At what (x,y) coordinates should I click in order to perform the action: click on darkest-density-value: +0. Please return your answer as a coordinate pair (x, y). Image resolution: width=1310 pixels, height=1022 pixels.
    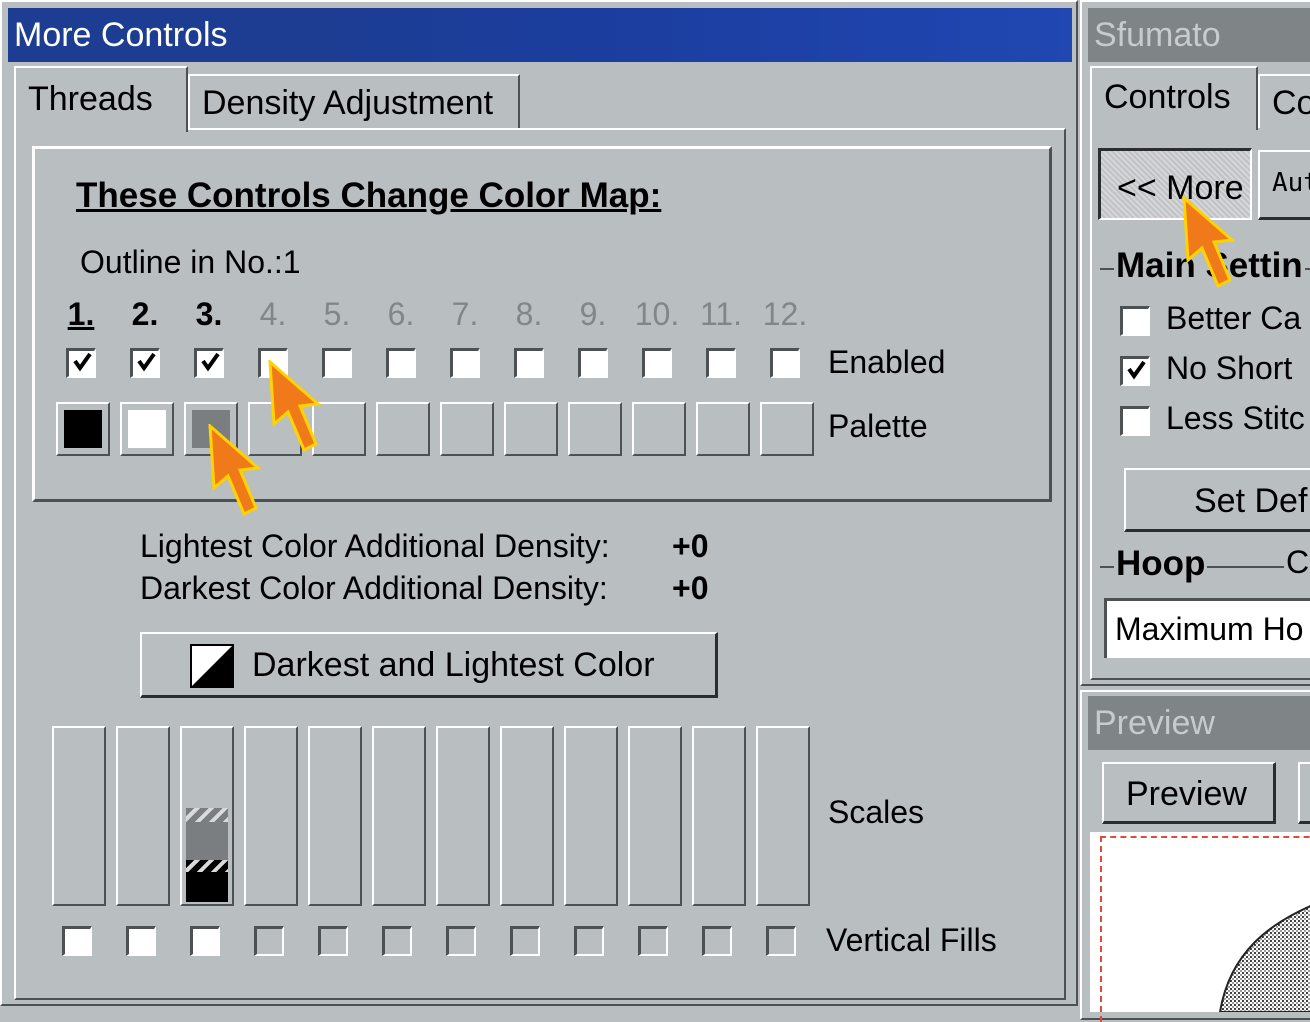
    Looking at the image, I should click on (690, 588).